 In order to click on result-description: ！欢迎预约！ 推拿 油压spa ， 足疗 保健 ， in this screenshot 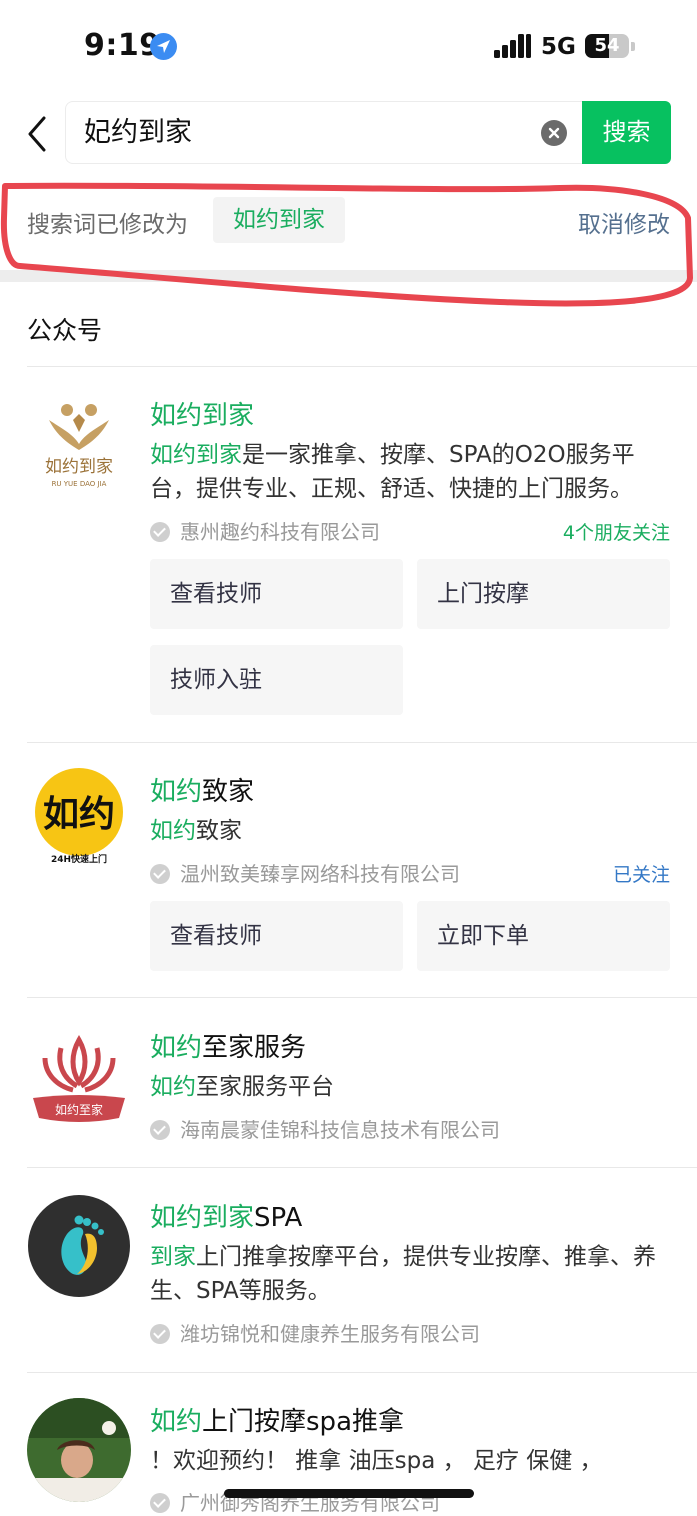, I will do `click(412, 1461)`.